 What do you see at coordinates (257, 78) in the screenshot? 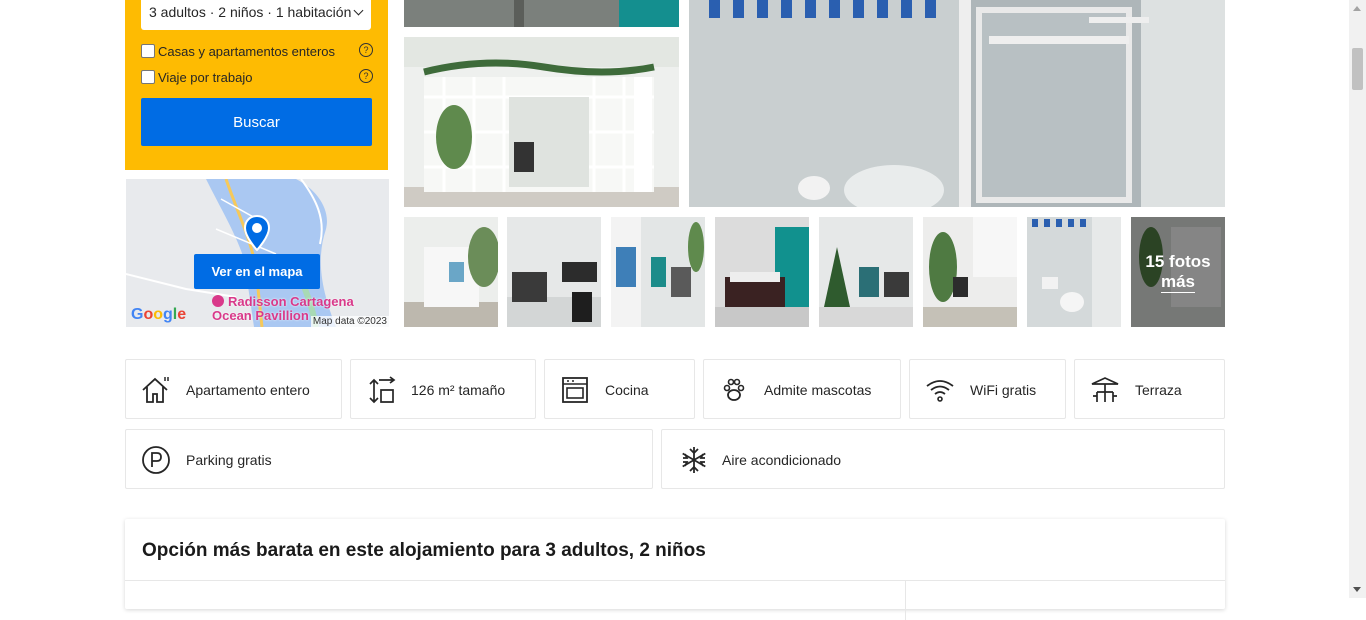
I see `checkbox-row-work: Viaje por trabajo ?` at bounding box center [257, 78].